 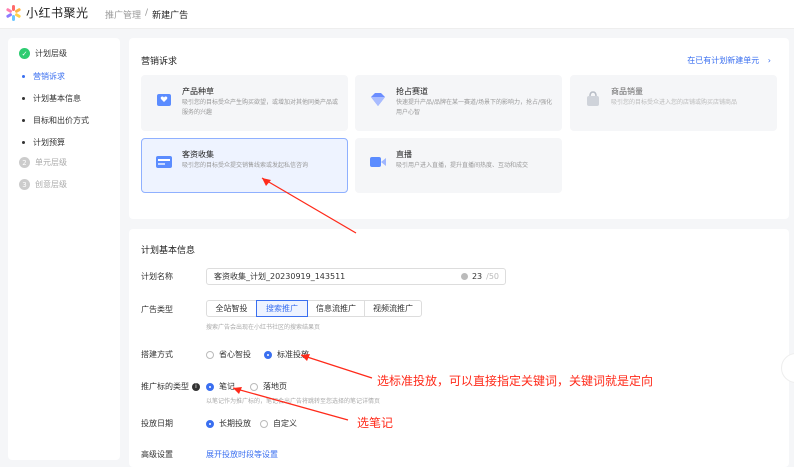 I want to click on radio-label: 自定义, so click(x=285, y=423).